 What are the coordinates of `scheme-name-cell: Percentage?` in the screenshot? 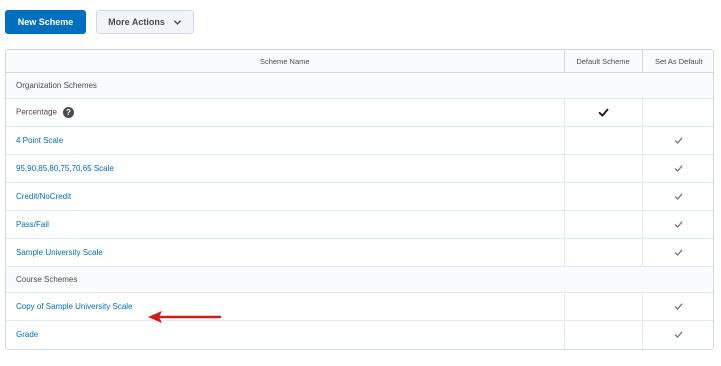 It's located at (285, 112).